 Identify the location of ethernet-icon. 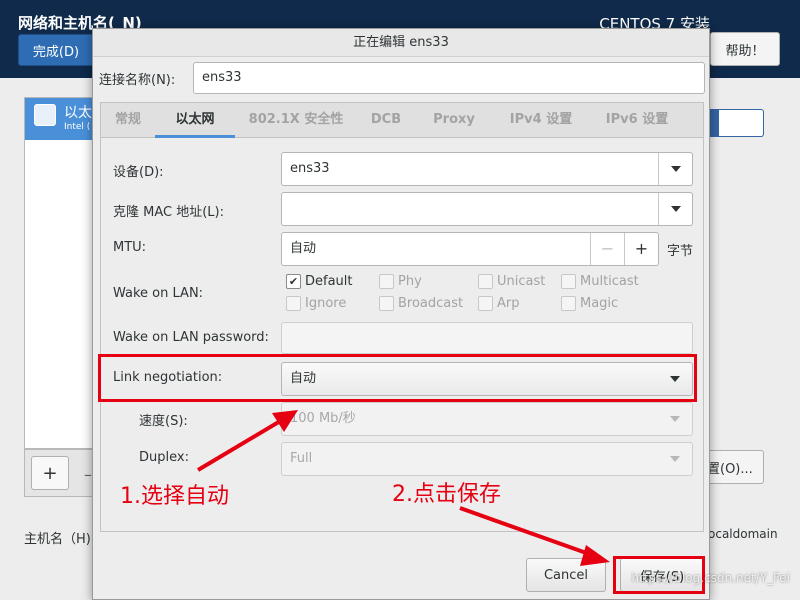
(45, 115).